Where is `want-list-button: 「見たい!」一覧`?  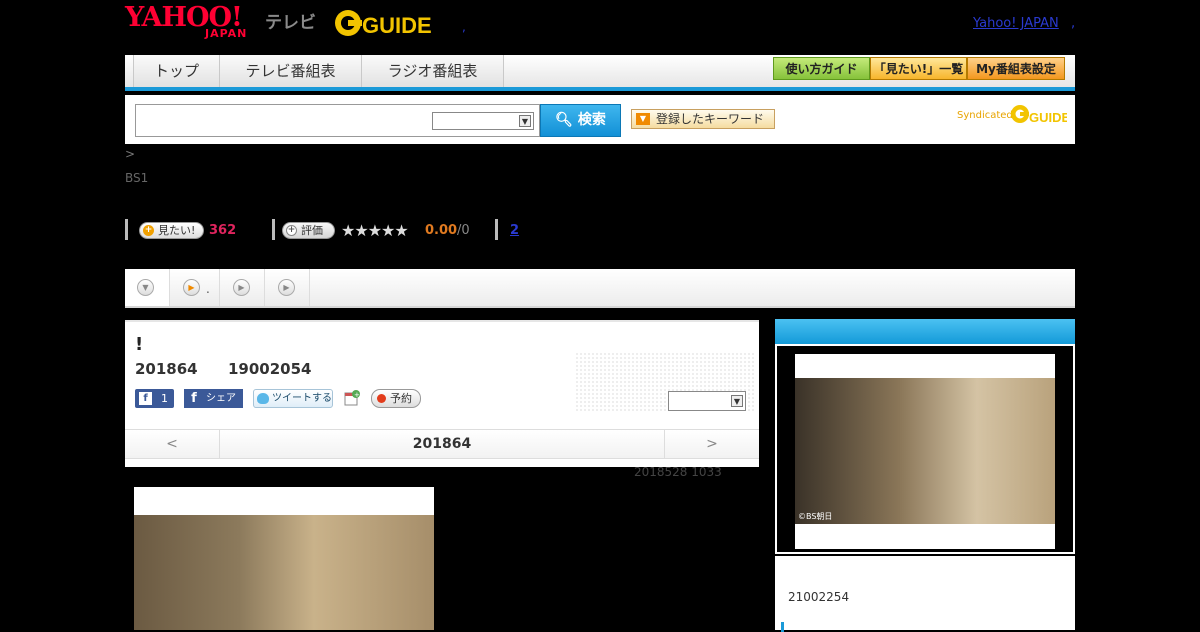
want-list-button: 「見たい!」一覧 is located at coordinates (918, 68).